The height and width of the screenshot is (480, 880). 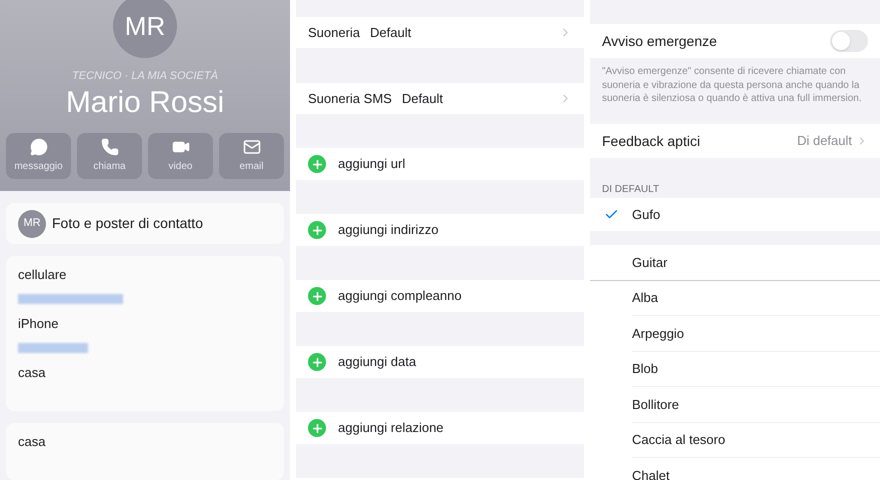 What do you see at coordinates (372, 164) in the screenshot?
I see `add-field-label: aggiungi url` at bounding box center [372, 164].